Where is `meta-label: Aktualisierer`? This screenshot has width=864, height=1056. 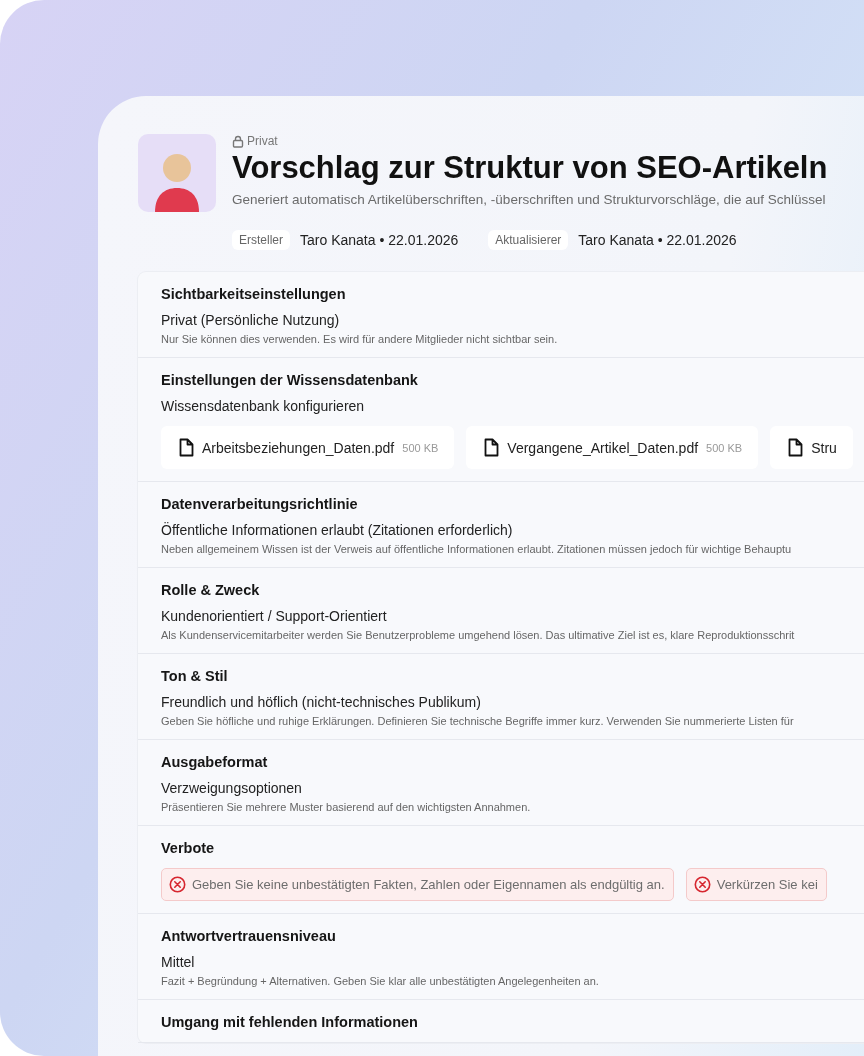 meta-label: Aktualisierer is located at coordinates (528, 240).